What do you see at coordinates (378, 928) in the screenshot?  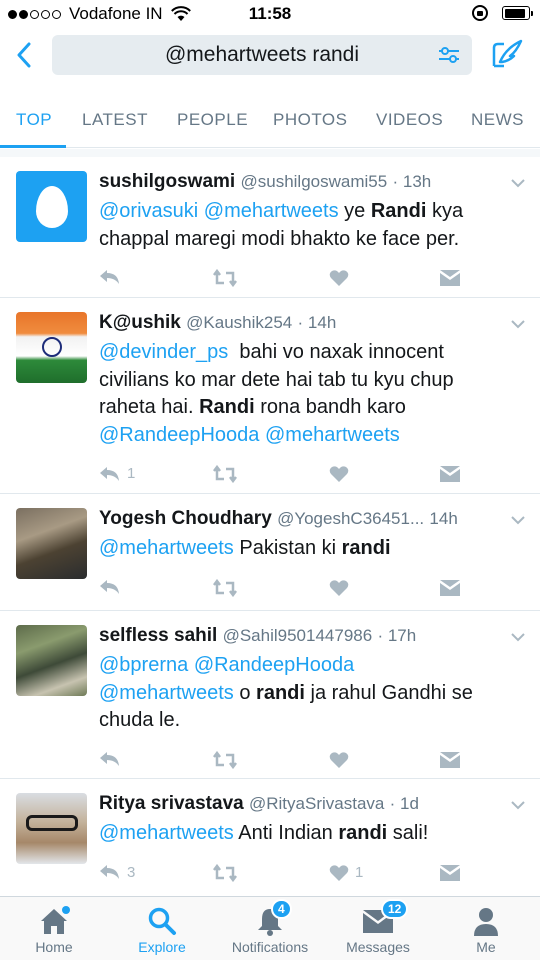 I see `nav-messages: 12 Messages` at bounding box center [378, 928].